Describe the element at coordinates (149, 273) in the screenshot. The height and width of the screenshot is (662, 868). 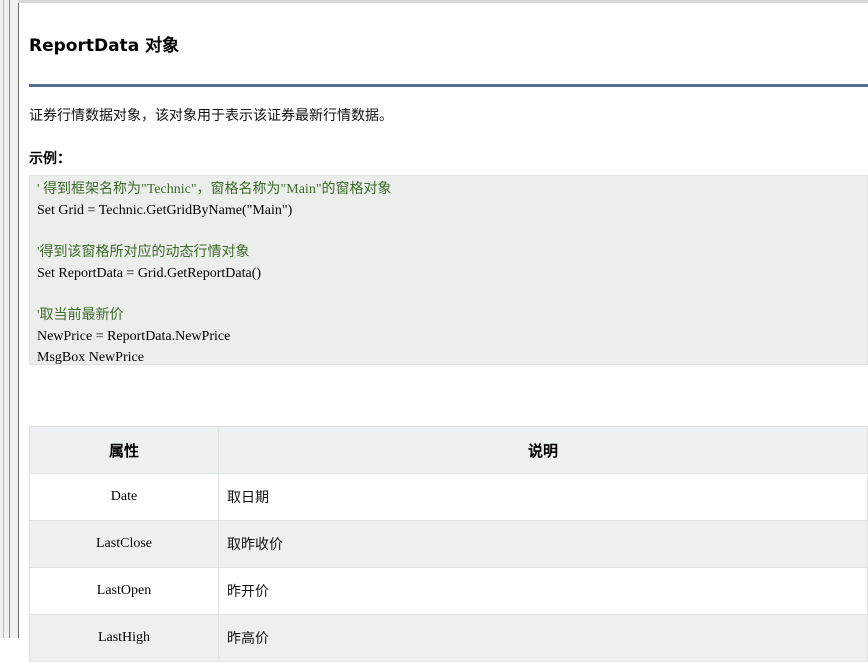
I see `code-statement-line: Set ReportData = Grid.GetReportData()` at that location.